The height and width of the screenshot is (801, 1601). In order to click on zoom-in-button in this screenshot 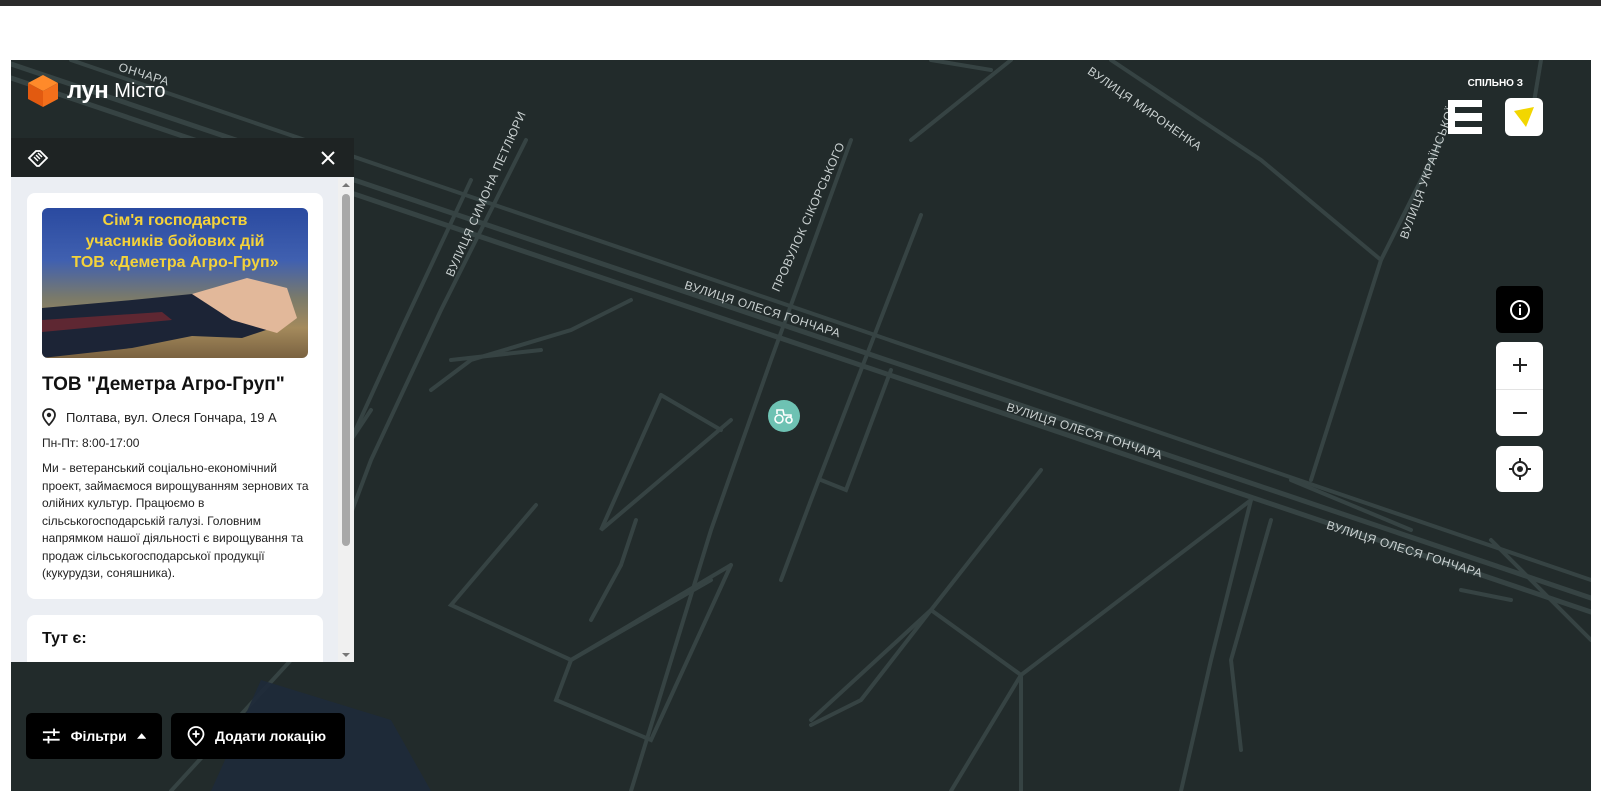, I will do `click(1519, 365)`.